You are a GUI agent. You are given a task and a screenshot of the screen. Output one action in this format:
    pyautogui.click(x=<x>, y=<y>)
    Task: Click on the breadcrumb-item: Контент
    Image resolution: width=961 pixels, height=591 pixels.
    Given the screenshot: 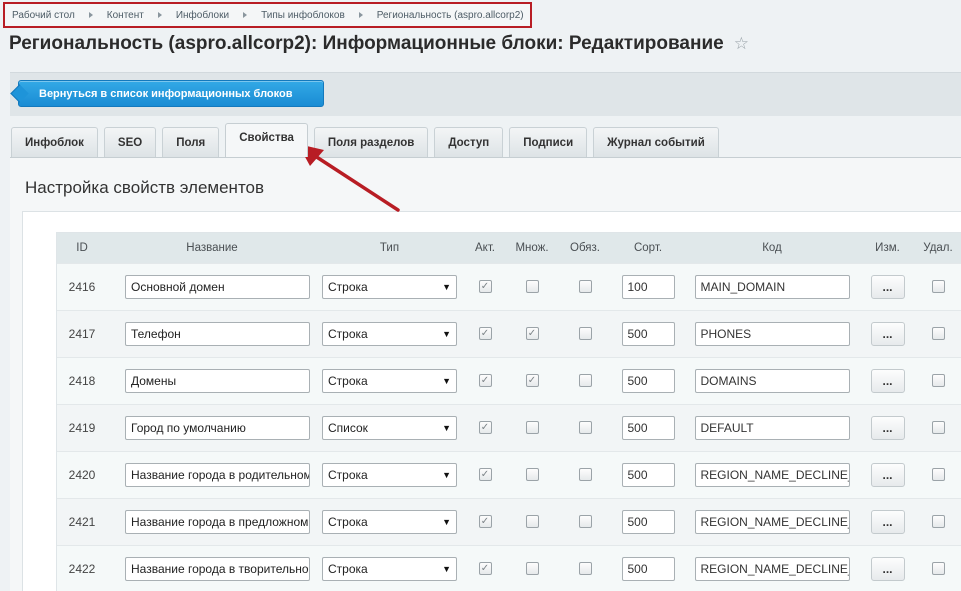 What is the action you would take?
    pyautogui.click(x=125, y=15)
    